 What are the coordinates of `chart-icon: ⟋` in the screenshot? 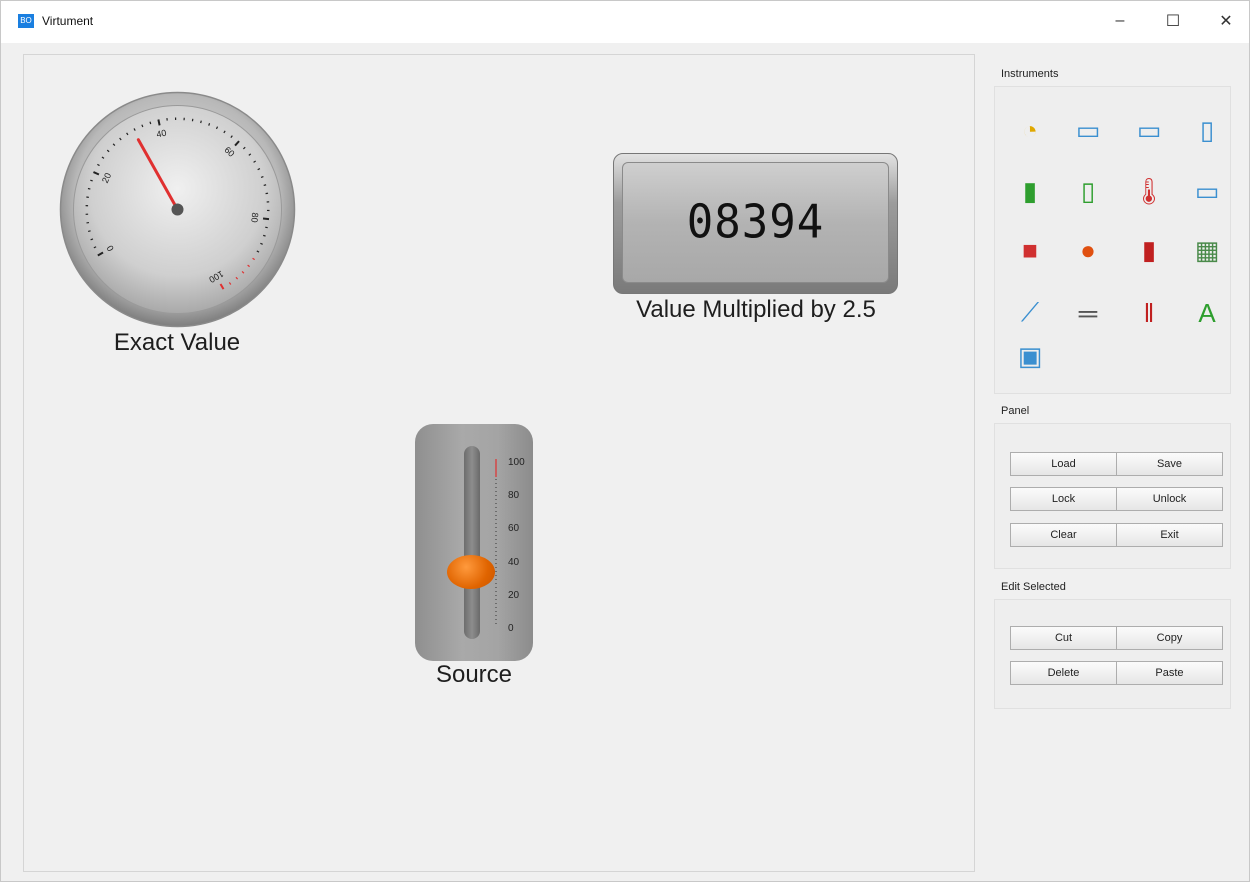 It's located at (1030, 313).